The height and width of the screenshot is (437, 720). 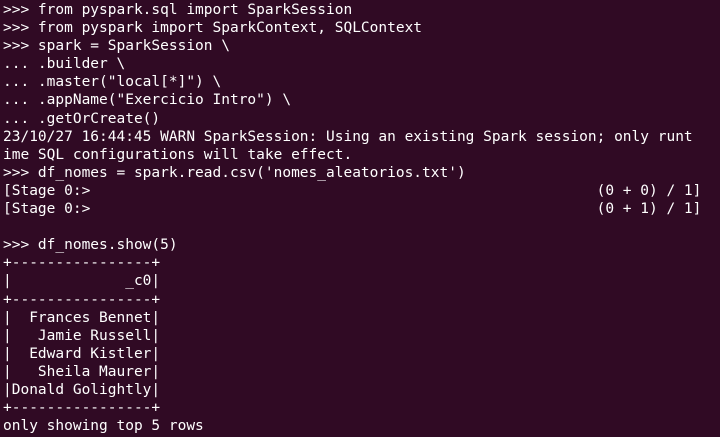 I want to click on table-row: |Donald Golightly|, so click(x=82, y=389).